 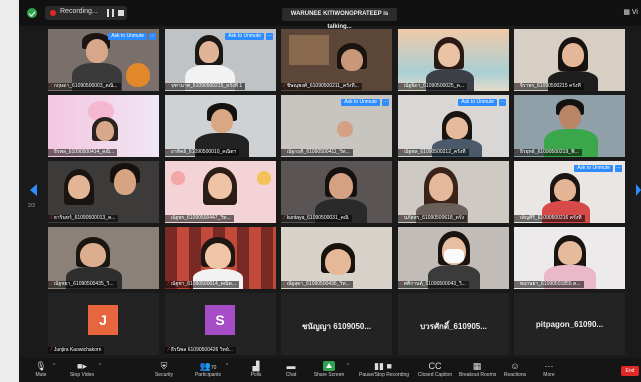 I want to click on more-button: ··· More, so click(x=549, y=369).